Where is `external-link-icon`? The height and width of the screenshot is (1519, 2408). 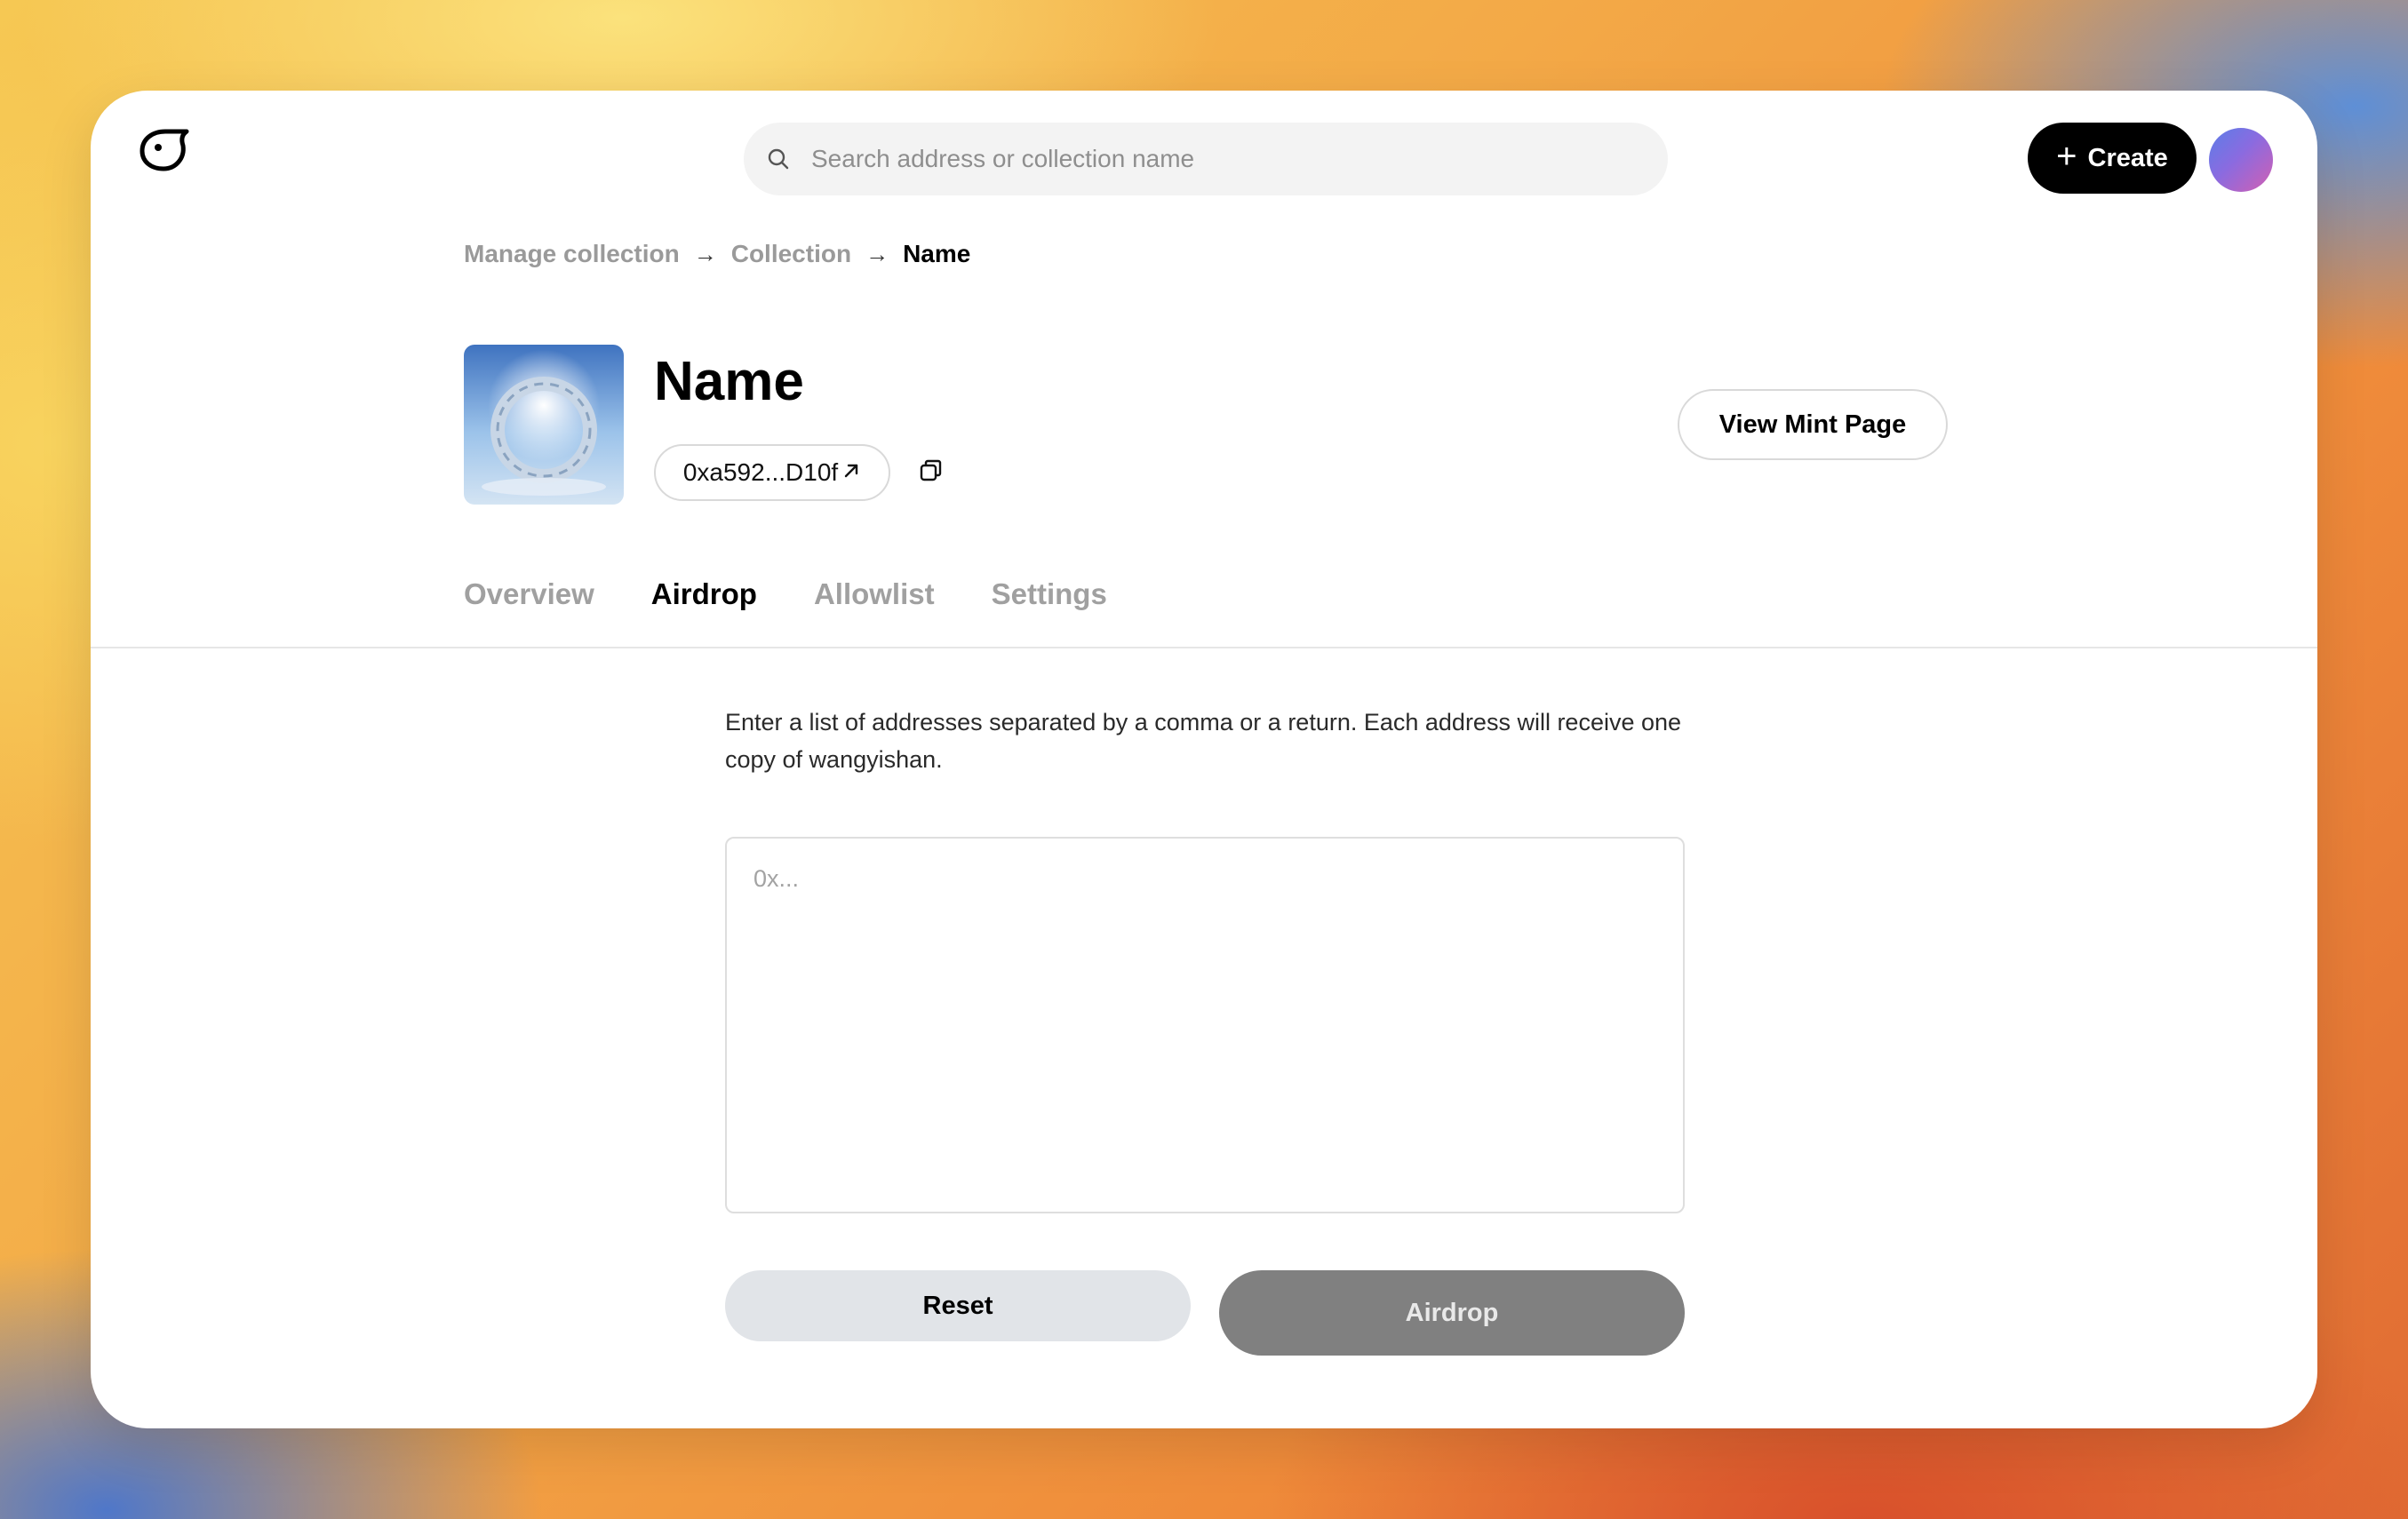
external-link-icon is located at coordinates (851, 473).